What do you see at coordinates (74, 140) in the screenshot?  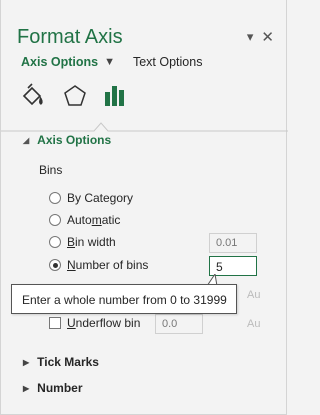 I see `section-axis-options-label: Axis Options` at bounding box center [74, 140].